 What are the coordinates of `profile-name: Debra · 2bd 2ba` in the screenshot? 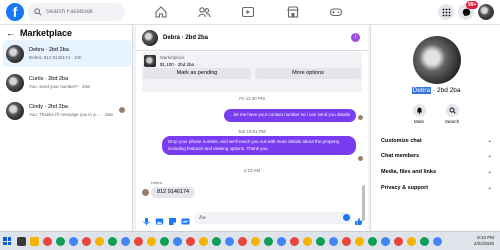 It's located at (435, 90).